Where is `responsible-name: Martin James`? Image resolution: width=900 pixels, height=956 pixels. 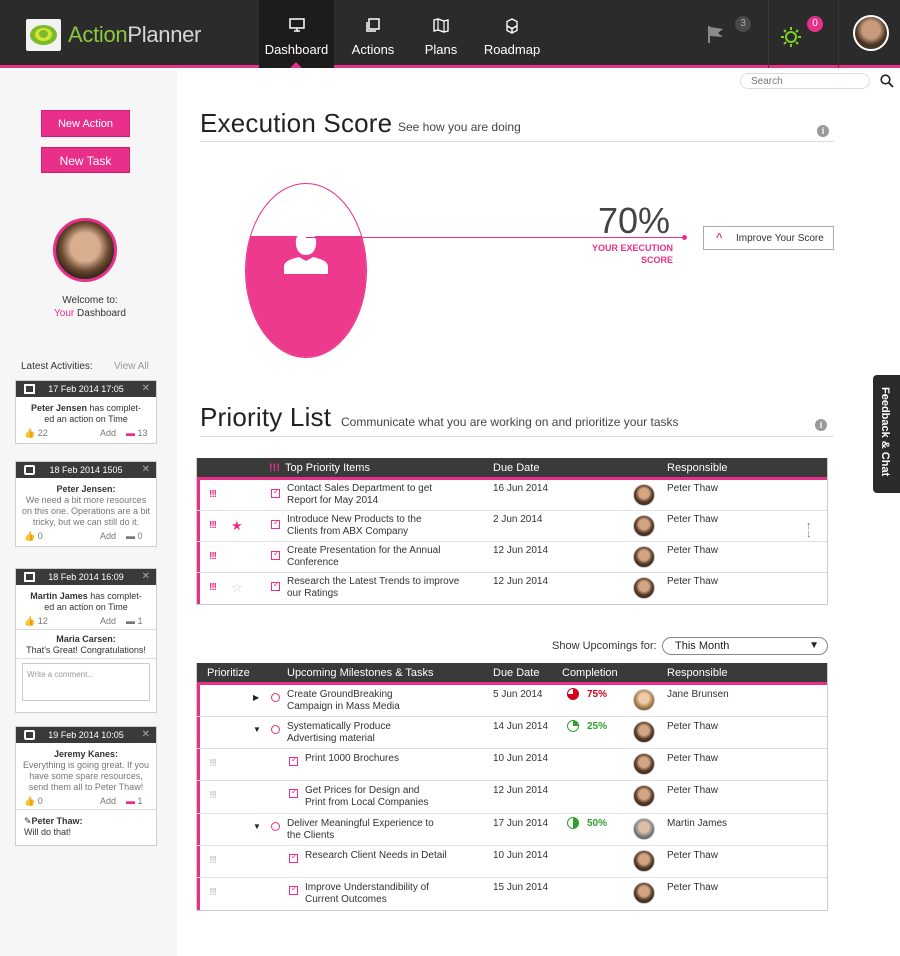 responsible-name: Martin James is located at coordinates (697, 823).